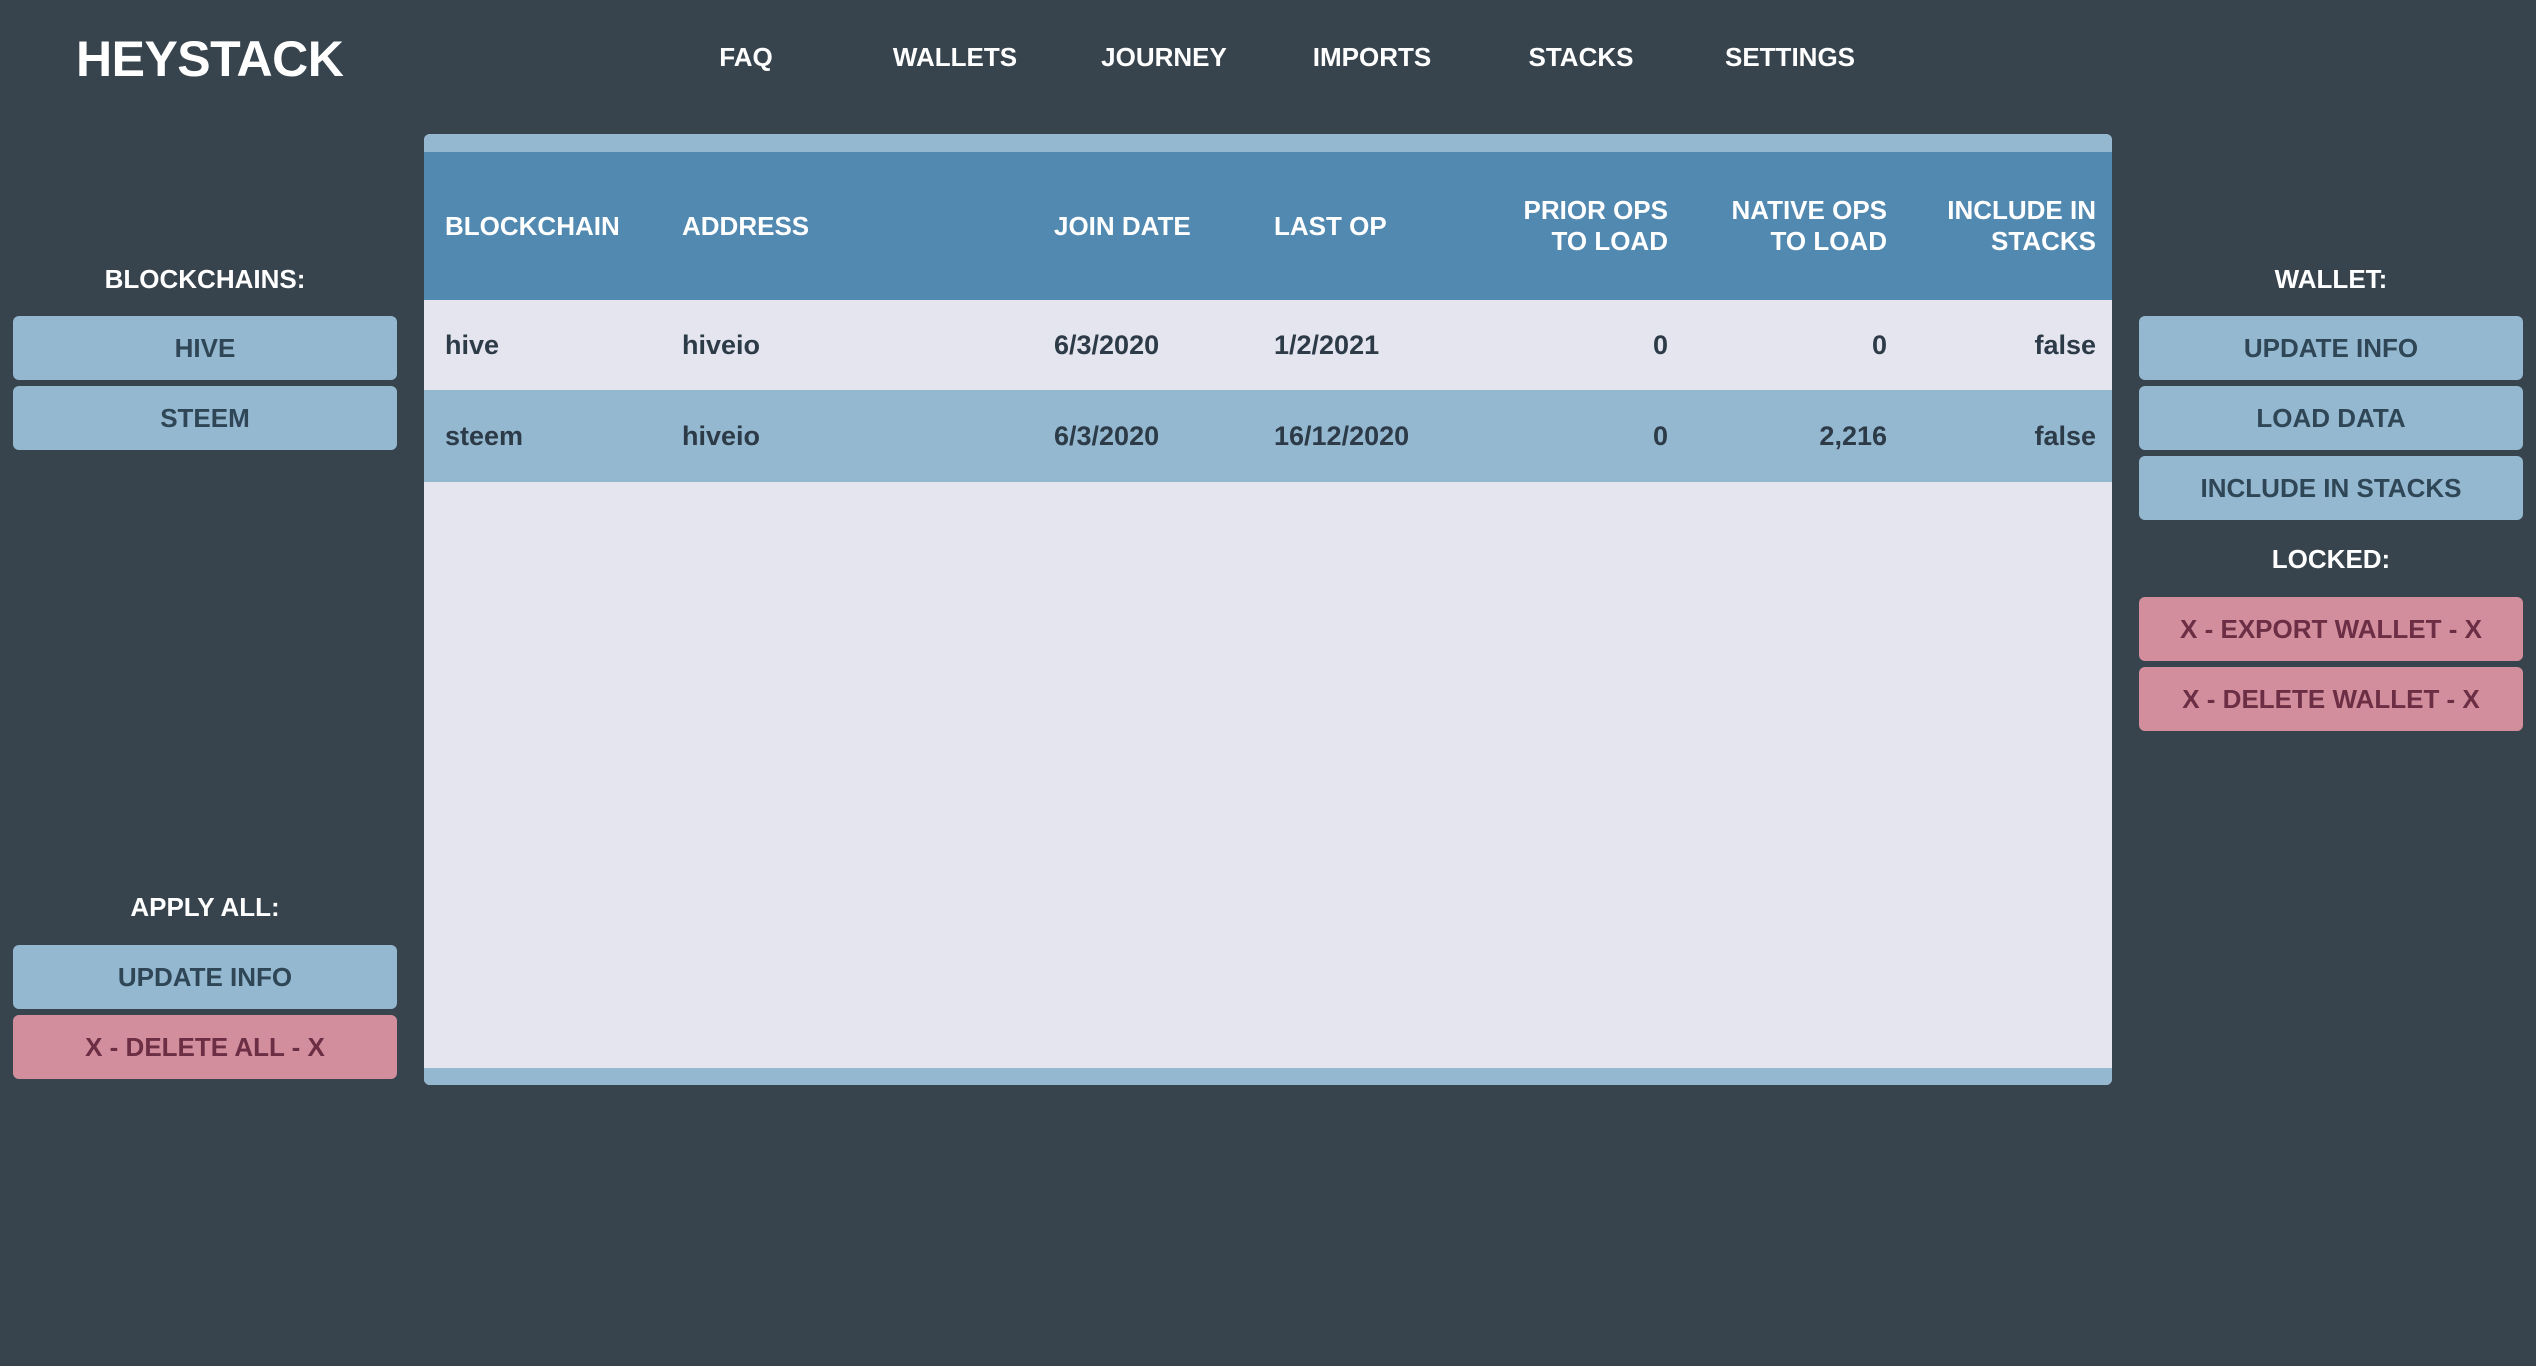  Describe the element at coordinates (210, 59) in the screenshot. I see `app-logo: HEYSTACK` at that location.